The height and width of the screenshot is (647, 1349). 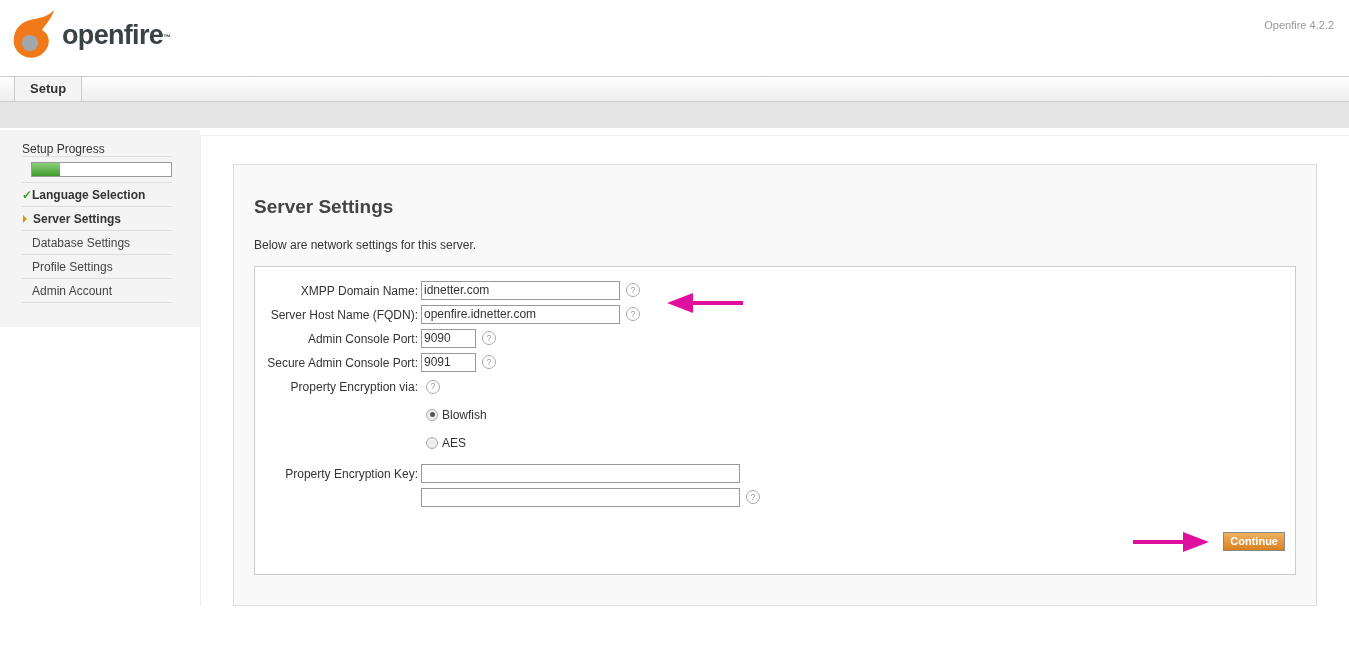 What do you see at coordinates (448, 362) in the screenshot?
I see `input-field: 9091` at bounding box center [448, 362].